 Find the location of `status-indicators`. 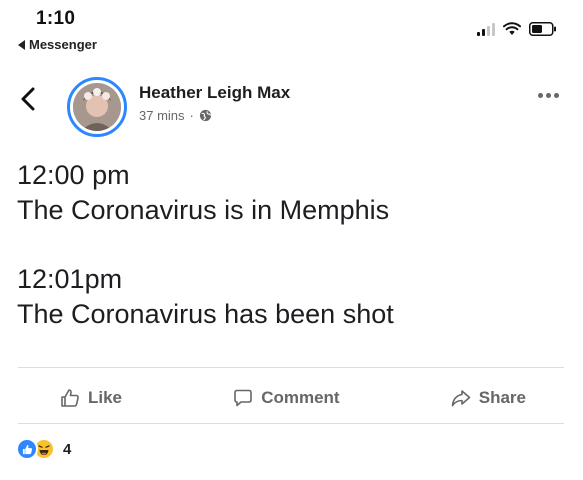

status-indicators is located at coordinates (517, 29).